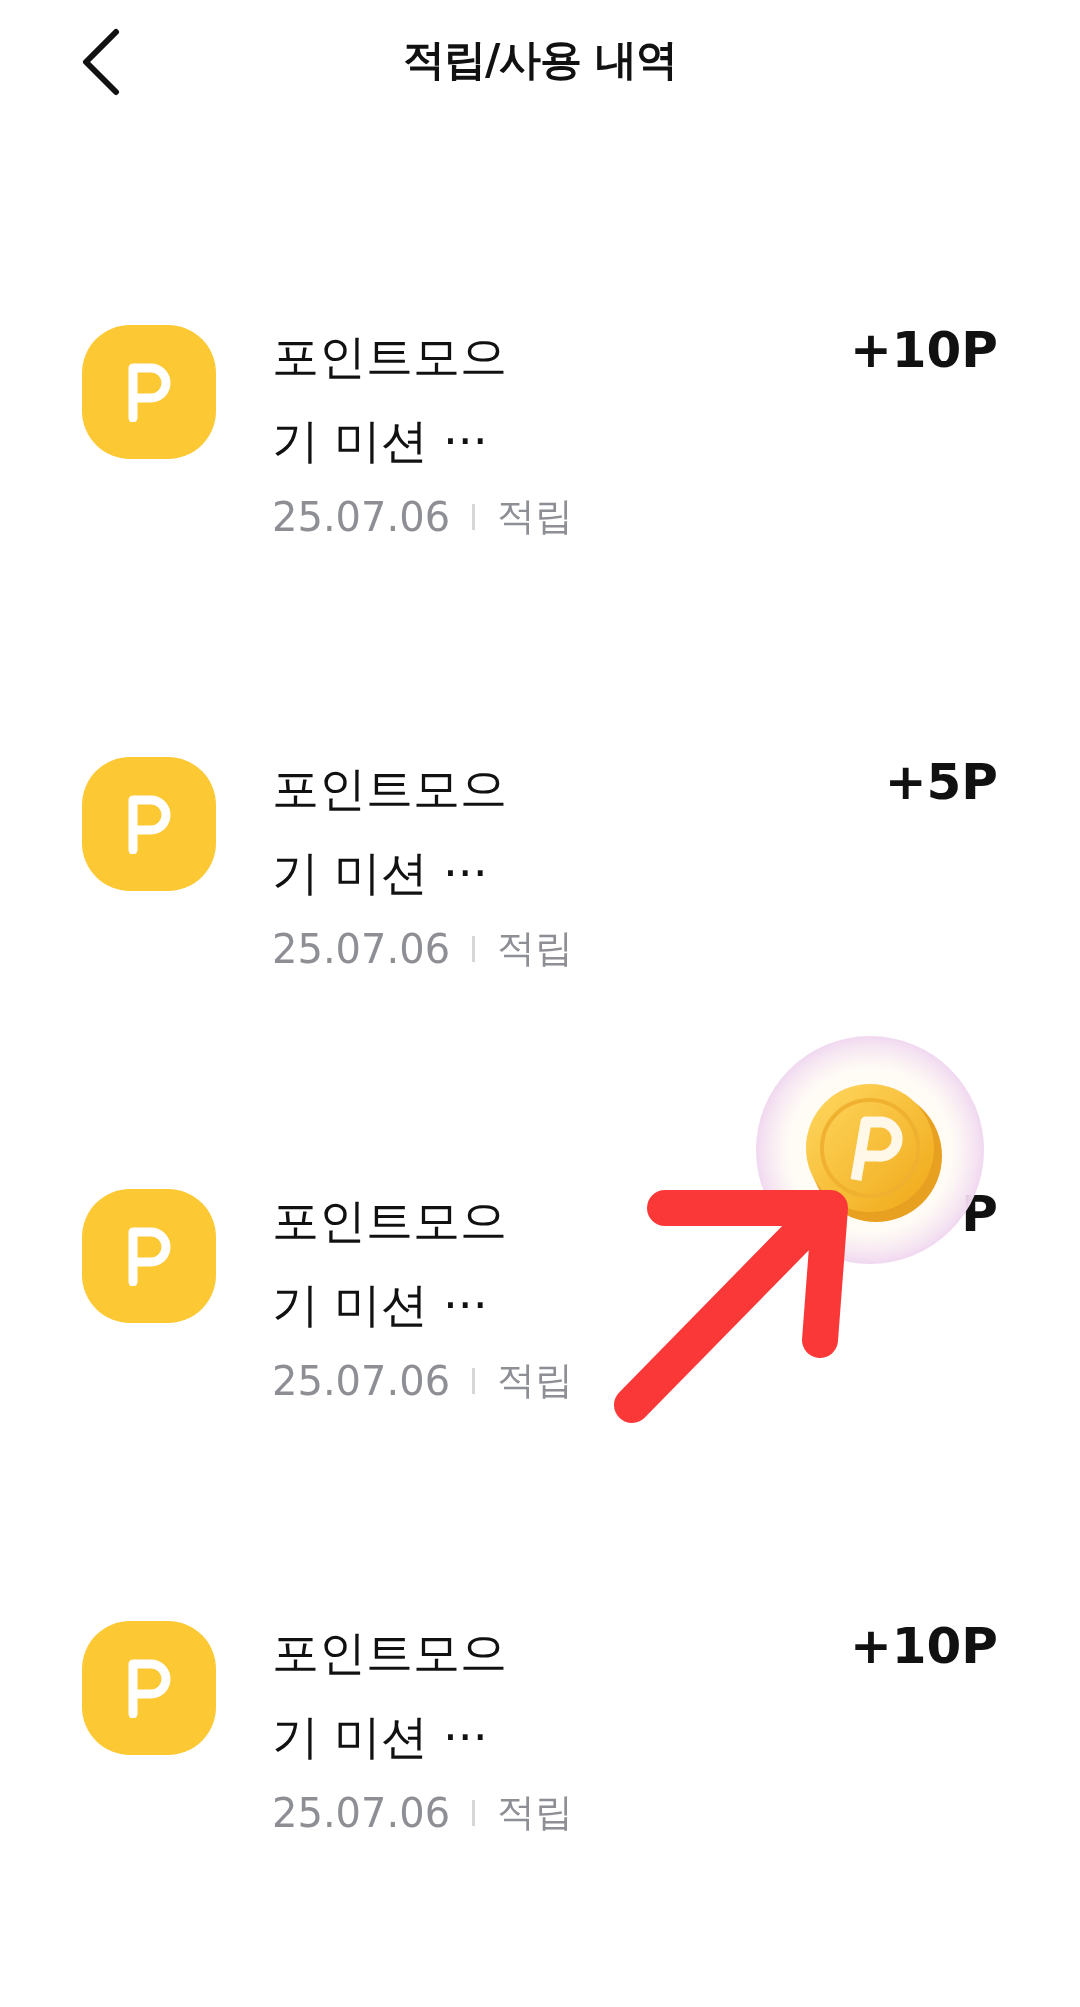 The image size is (1080, 2007). What do you see at coordinates (941, 782) in the screenshot?
I see `point-amount: +5P` at bounding box center [941, 782].